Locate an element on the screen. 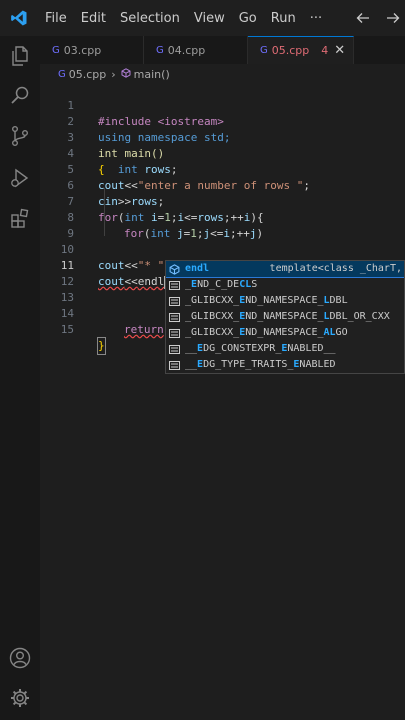  settings-gear-icon is located at coordinates (20, 698).